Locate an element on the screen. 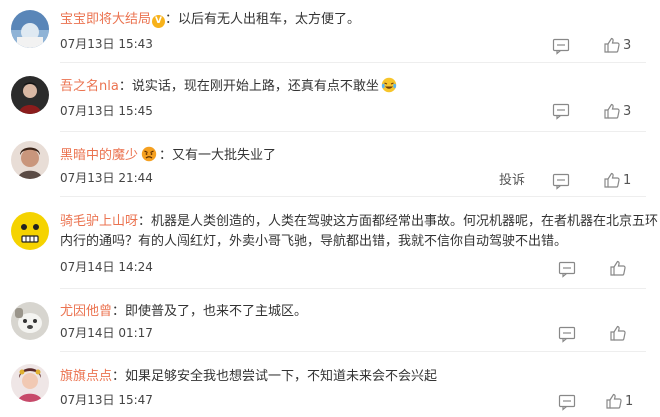 The width and height of the screenshot is (660, 417). comment-text: 如果足够安全我也想尝试一下，不知道未来会不会兴起 is located at coordinates (281, 376).